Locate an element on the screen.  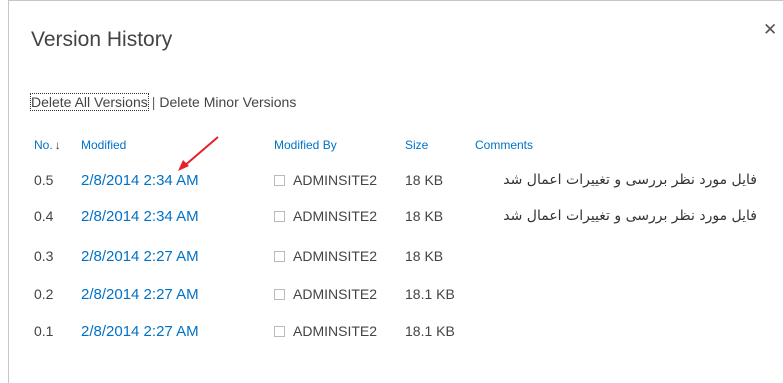
column-header-no: No. ↓ is located at coordinates (47, 145).